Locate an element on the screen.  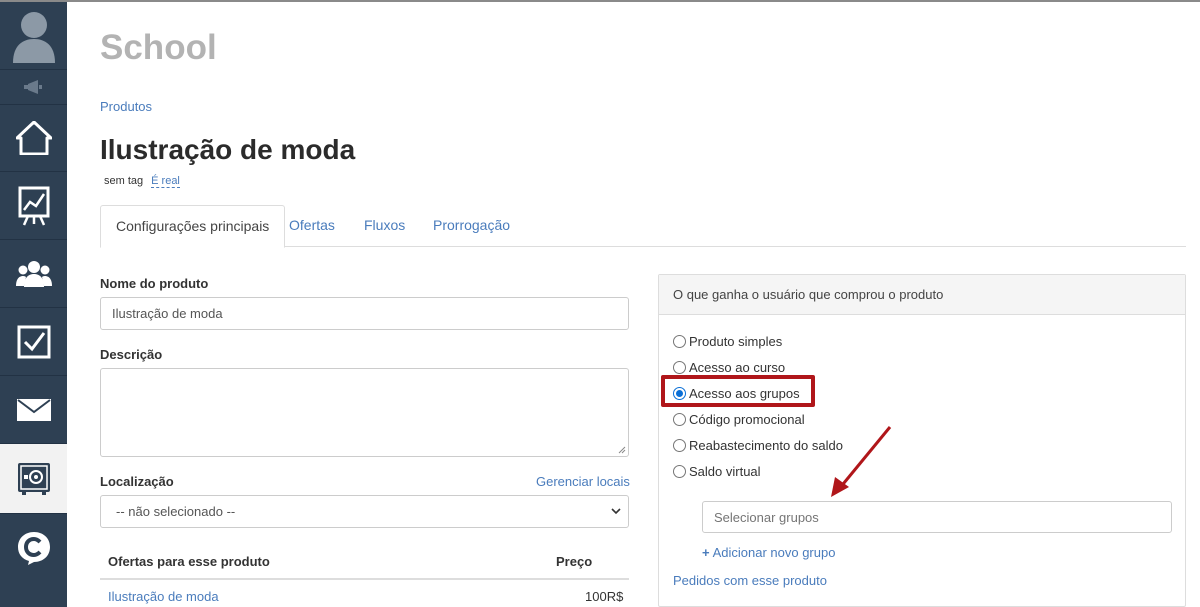
chart-board-icon is located at coordinates (34, 206).